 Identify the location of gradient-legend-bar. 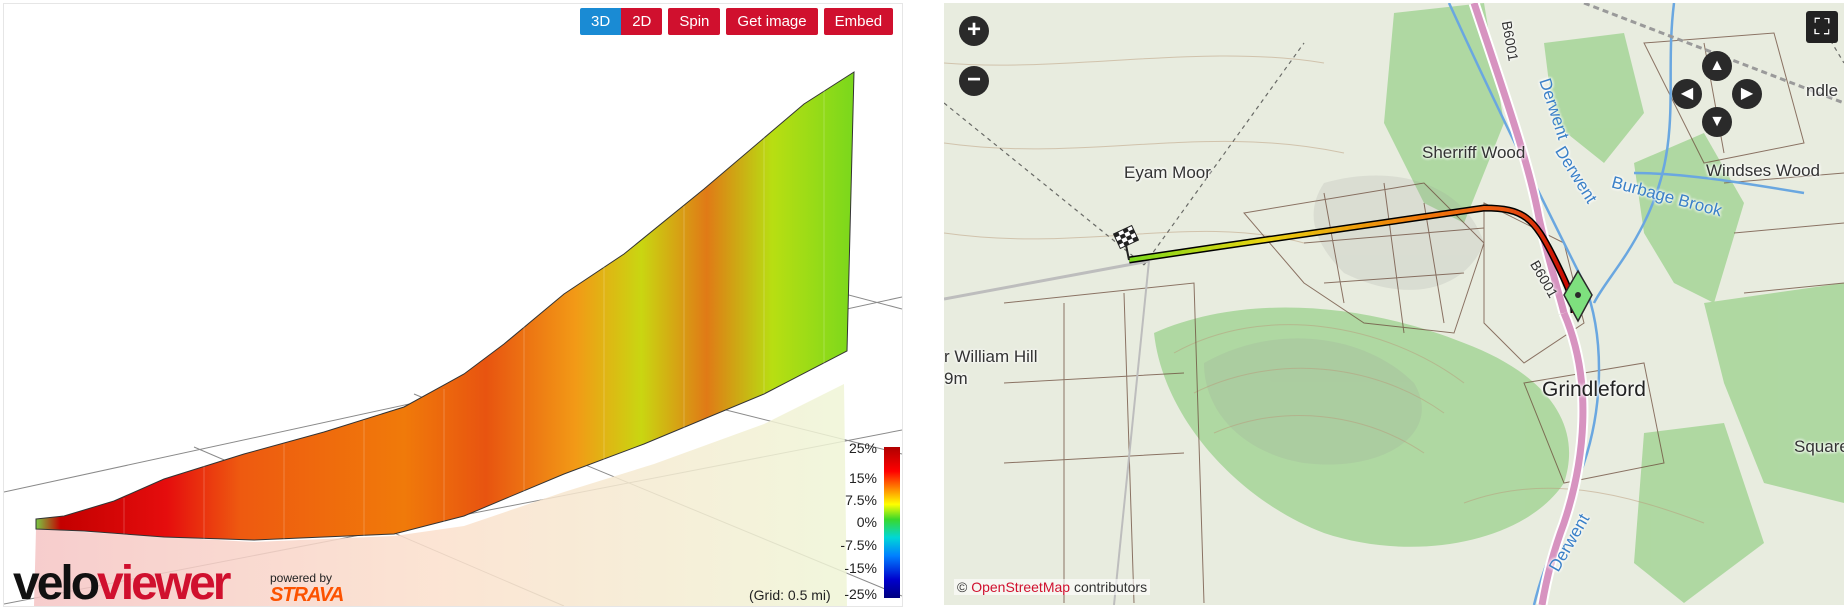
(892, 522).